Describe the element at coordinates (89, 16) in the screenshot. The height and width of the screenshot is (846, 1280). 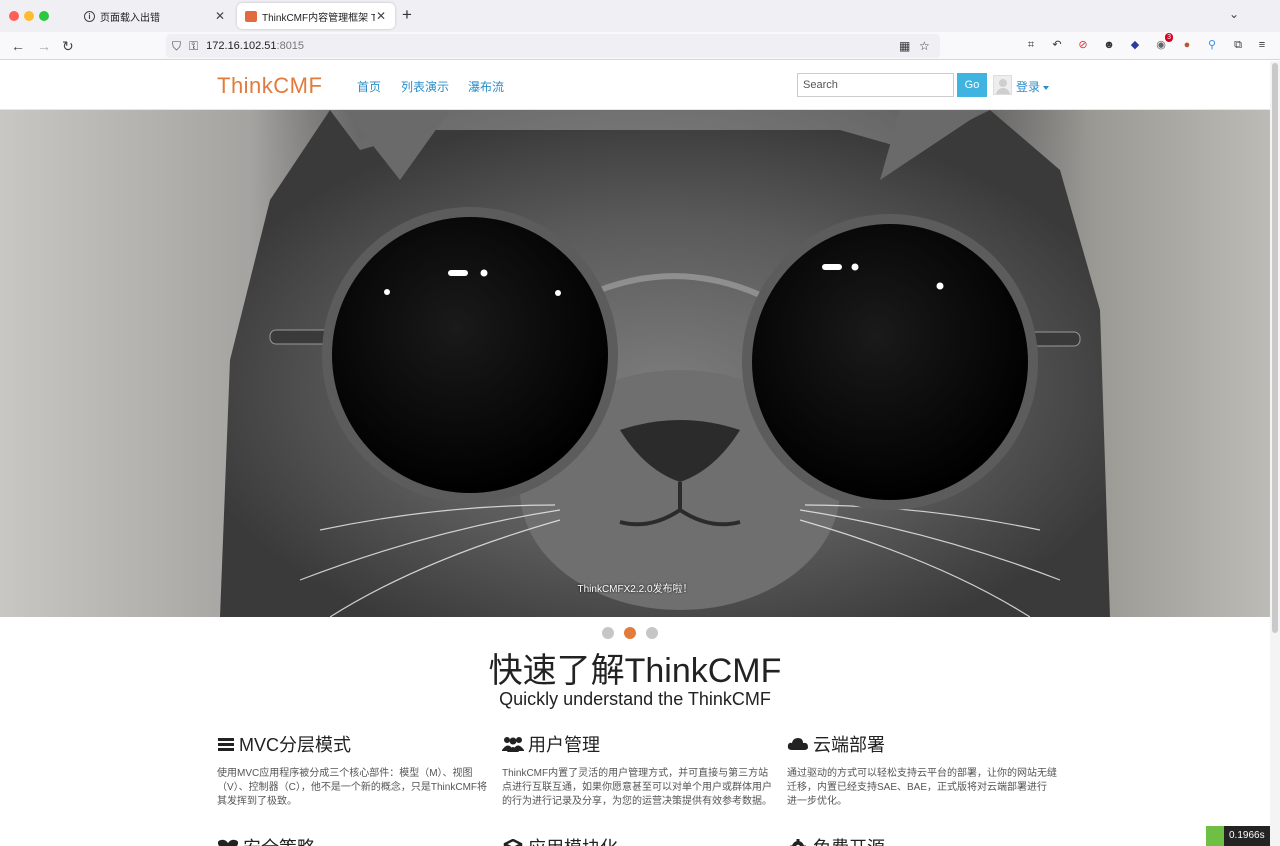
I see `info-icon: i` at that location.